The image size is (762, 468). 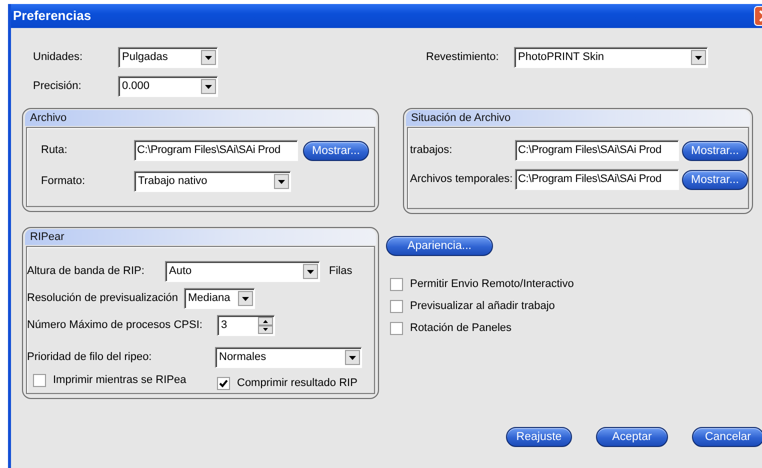 What do you see at coordinates (168, 57) in the screenshot?
I see `dropdown: Pulgadas` at bounding box center [168, 57].